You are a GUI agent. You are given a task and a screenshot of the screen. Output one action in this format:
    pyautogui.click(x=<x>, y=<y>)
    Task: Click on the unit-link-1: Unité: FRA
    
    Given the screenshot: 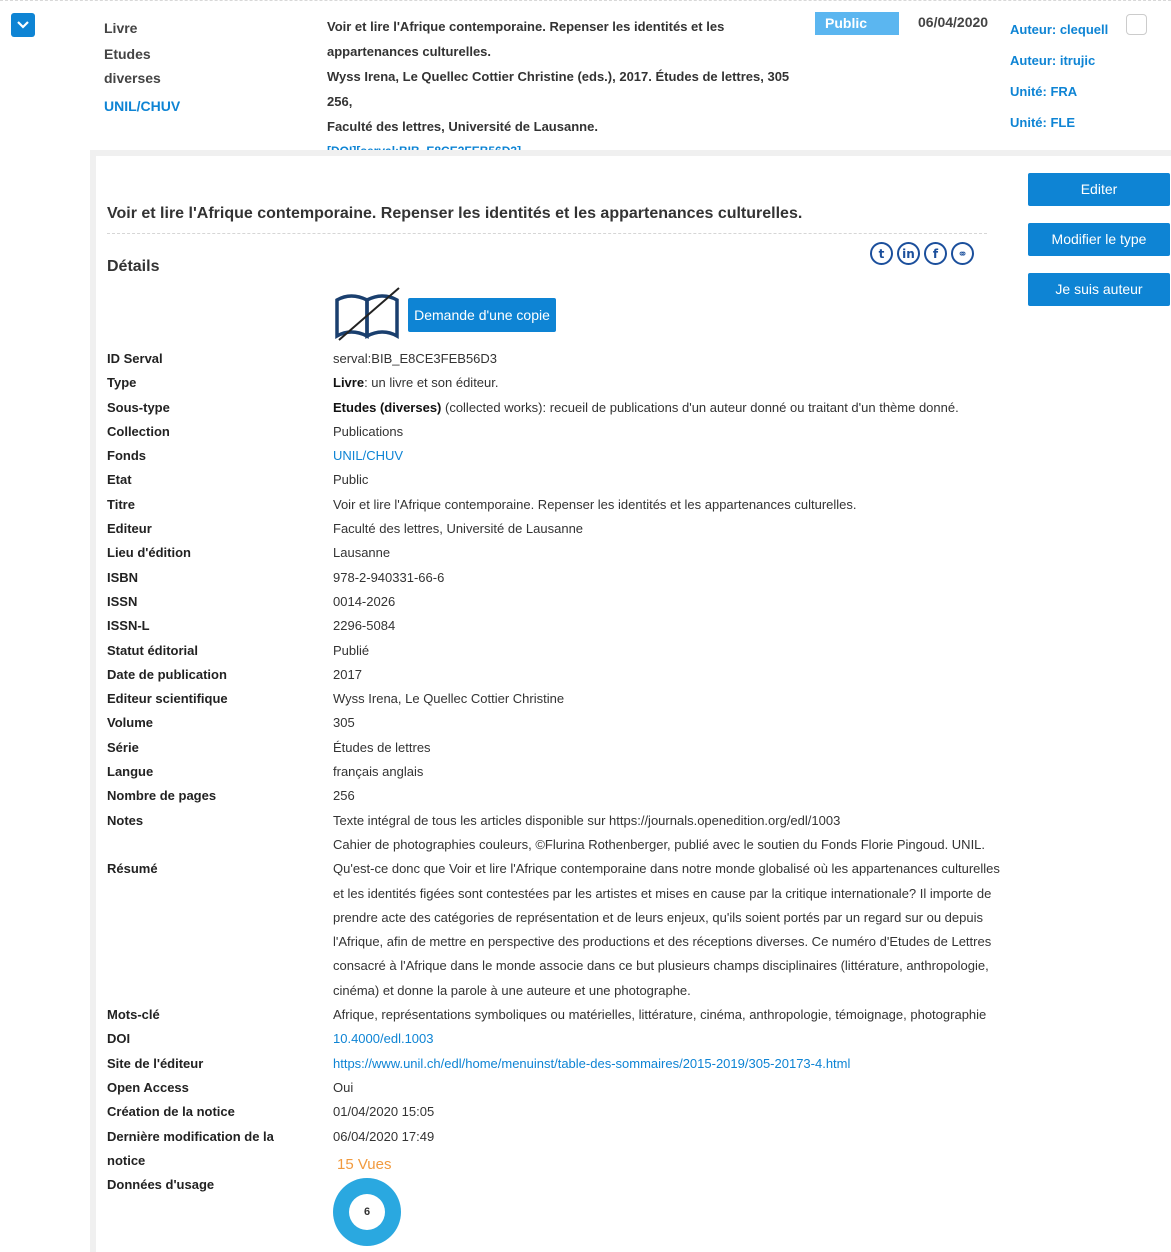 What is the action you would take?
    pyautogui.click(x=1059, y=91)
    